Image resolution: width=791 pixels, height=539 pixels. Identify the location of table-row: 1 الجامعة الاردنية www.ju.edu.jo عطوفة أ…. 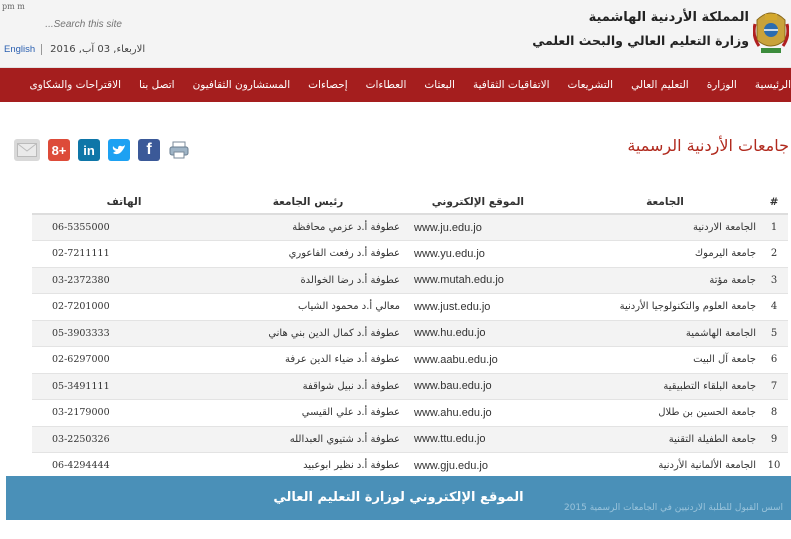
(410, 227).